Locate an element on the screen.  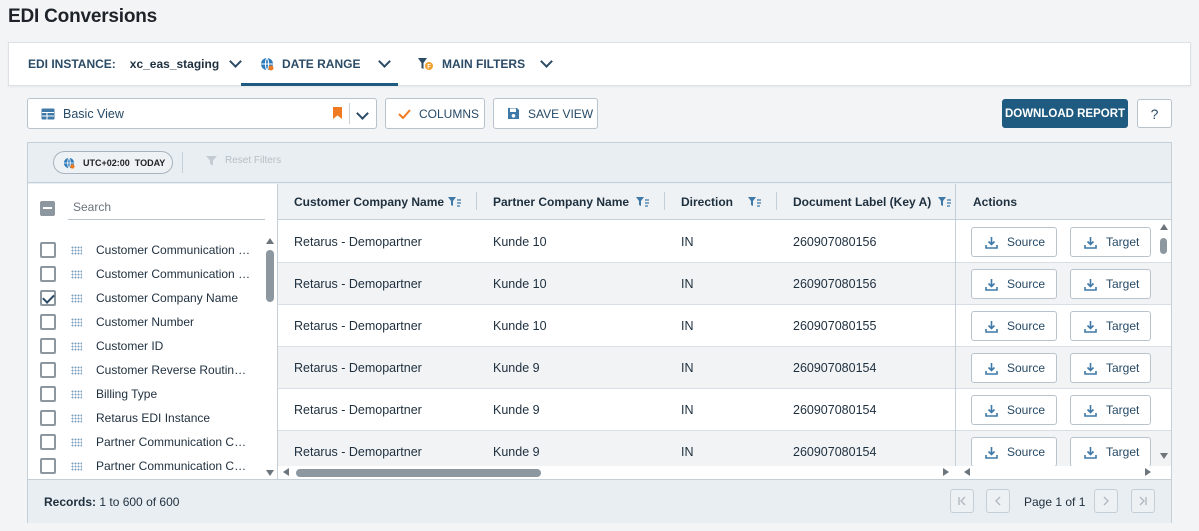
header-document-label: Document Label (Key A) is located at coordinates (862, 202).